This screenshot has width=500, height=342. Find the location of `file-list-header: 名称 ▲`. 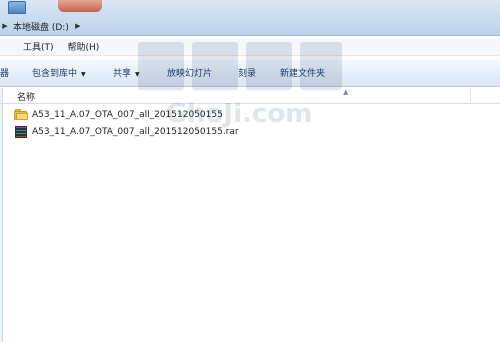

file-list-header: 名称 ▲ is located at coordinates (250, 96).